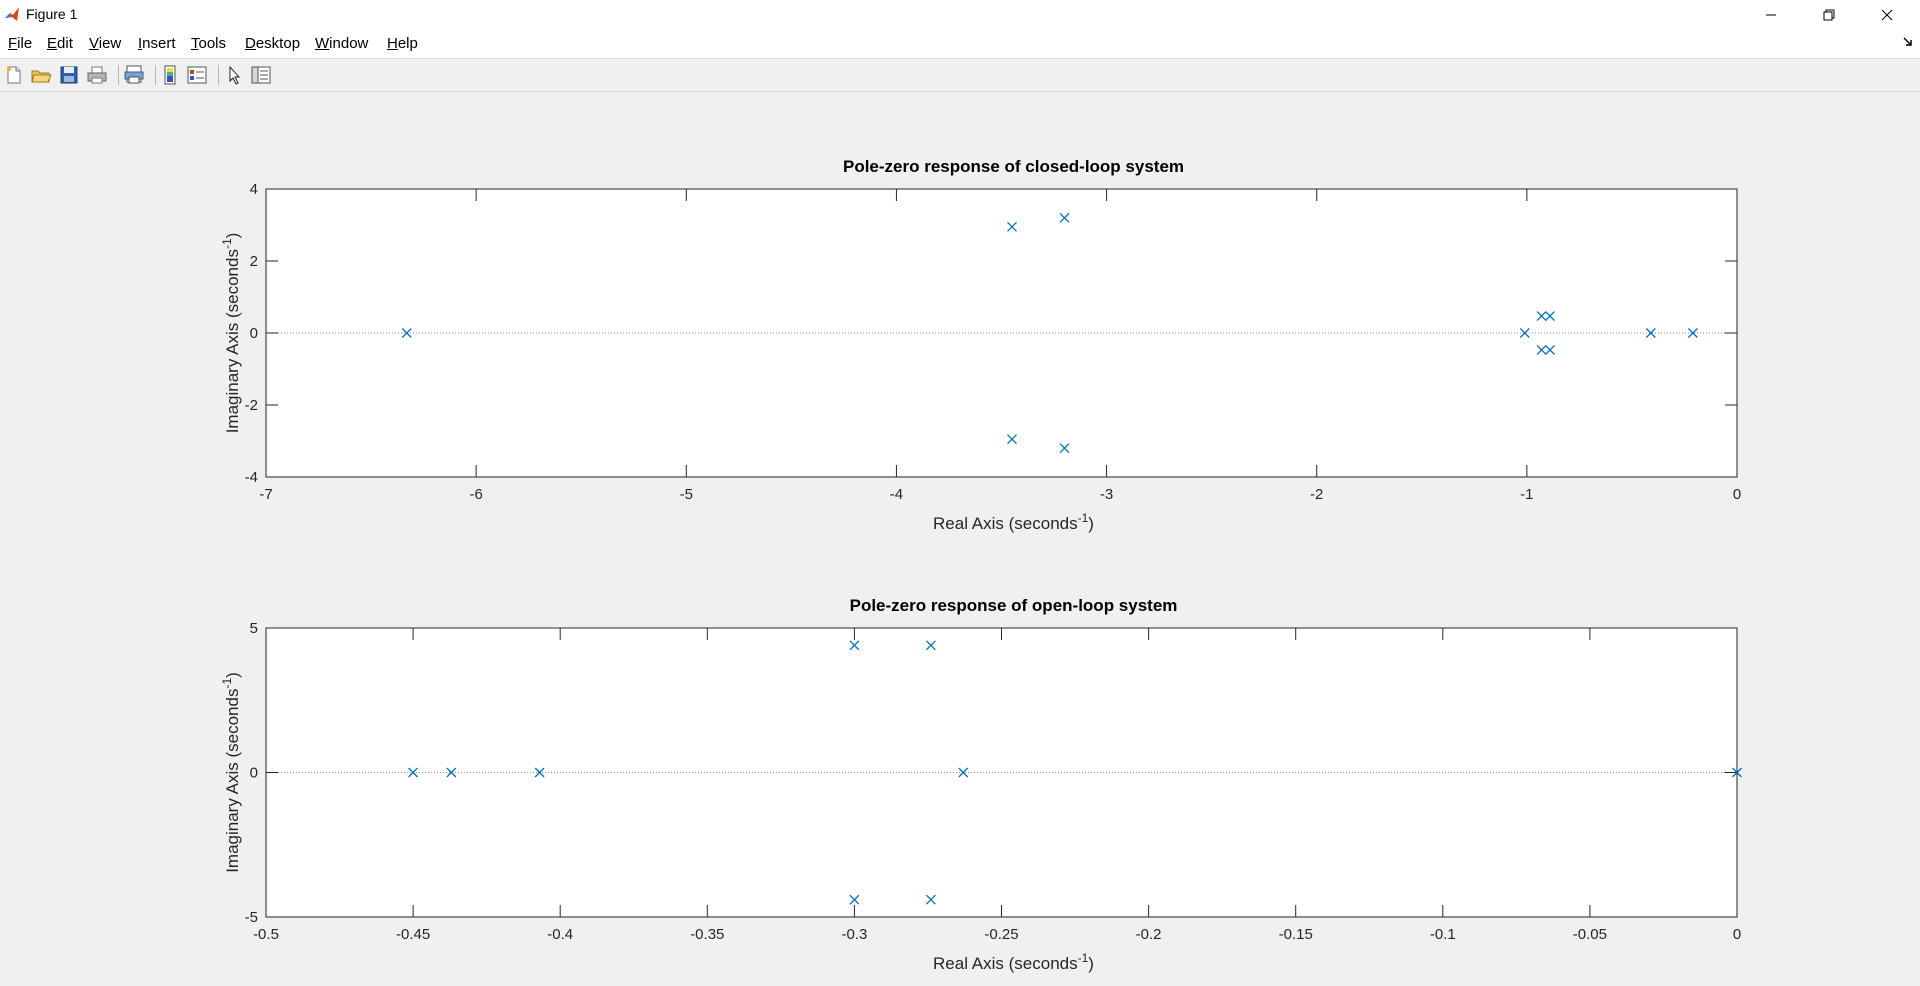 Image resolution: width=1920 pixels, height=986 pixels. Describe the element at coordinates (560, 934) in the screenshot. I see `x-tick-label: -0.4` at that location.